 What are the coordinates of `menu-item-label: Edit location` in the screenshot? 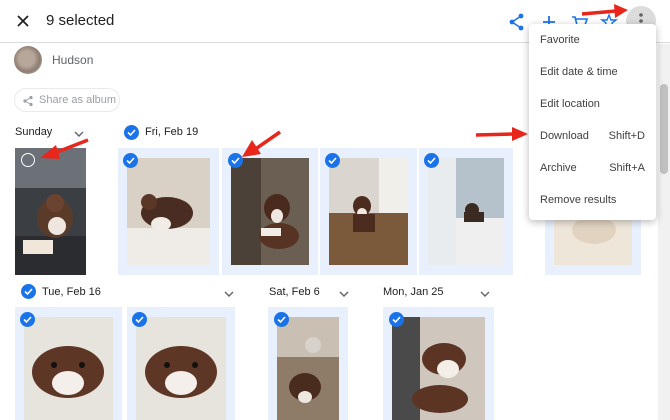 It's located at (570, 104).